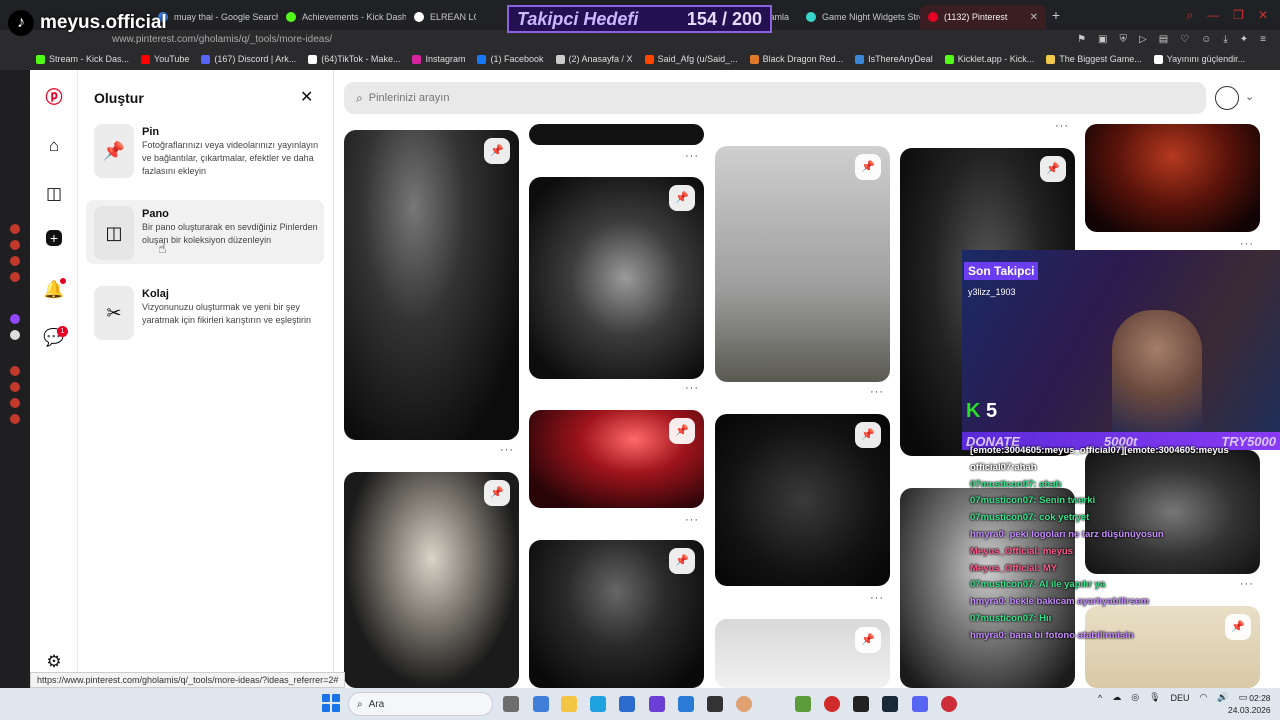 The height and width of the screenshot is (720, 1280). I want to click on browser-tab: ELREAN LO, so click(441, 17).